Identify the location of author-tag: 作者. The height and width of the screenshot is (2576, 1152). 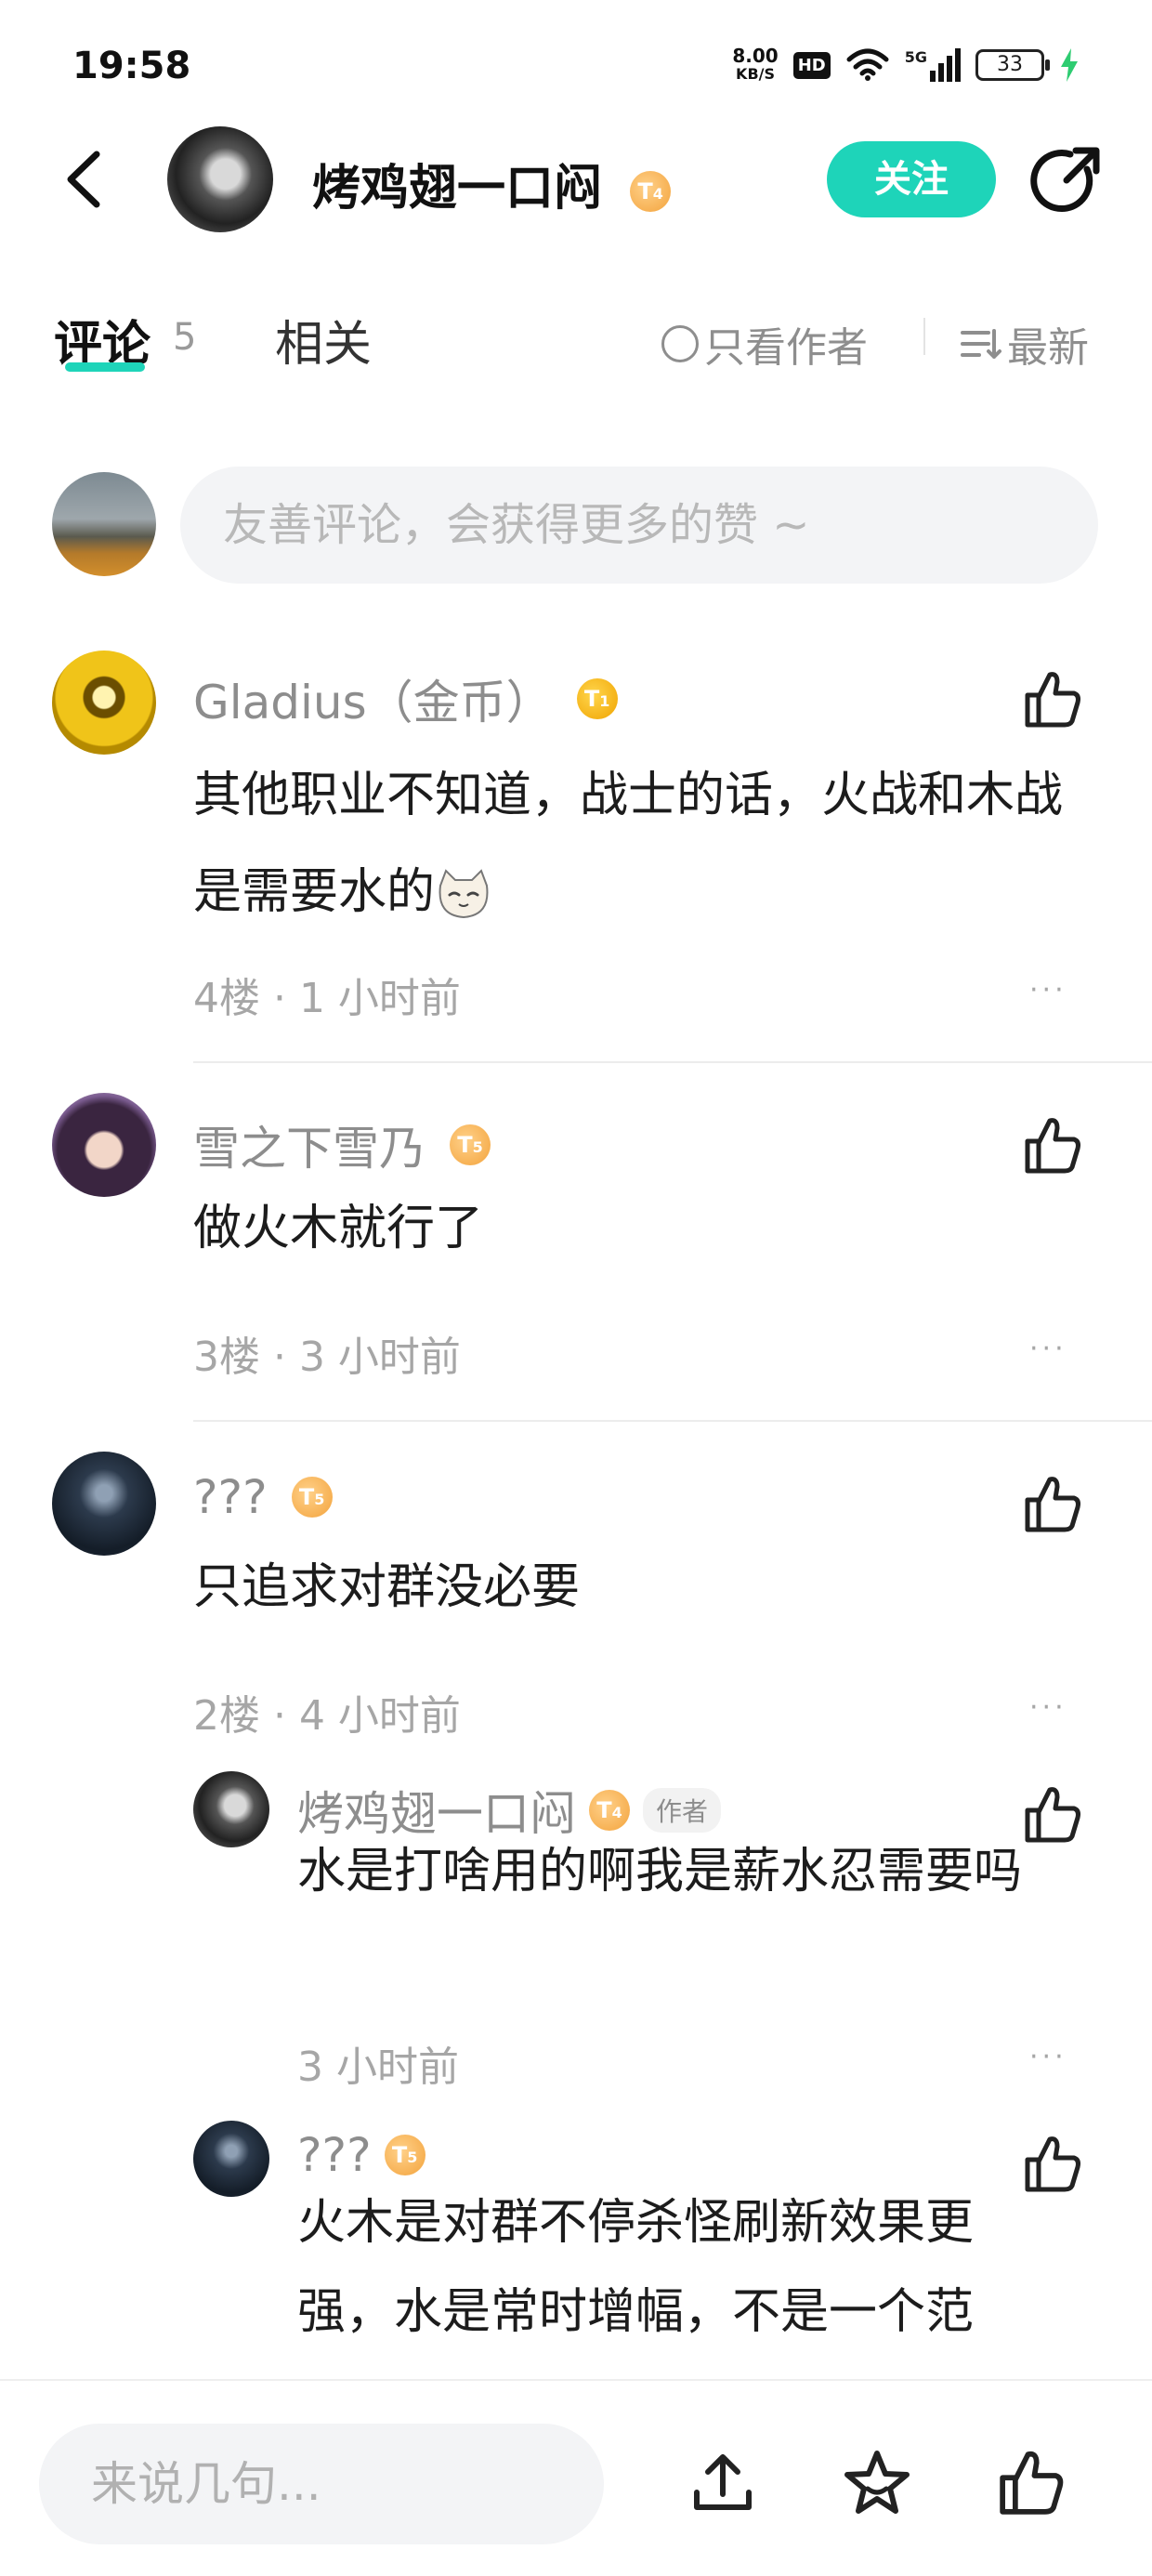
(682, 1810).